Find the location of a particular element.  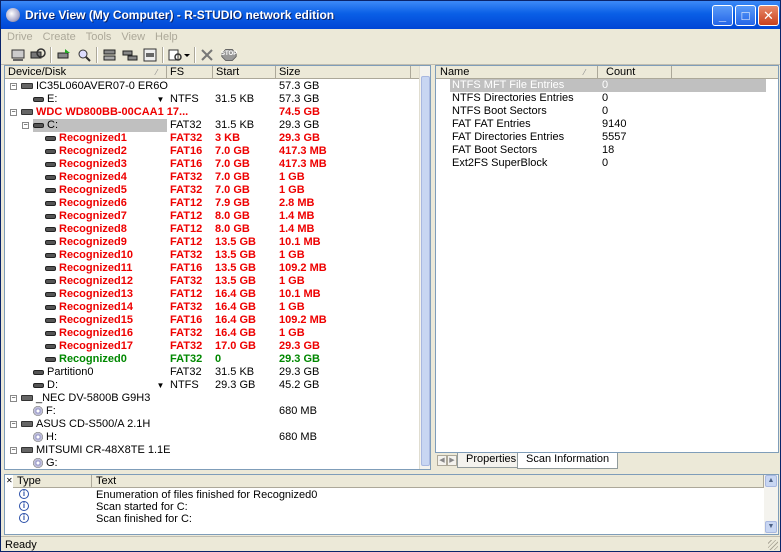

scroll-thumb is located at coordinates (425, 271).